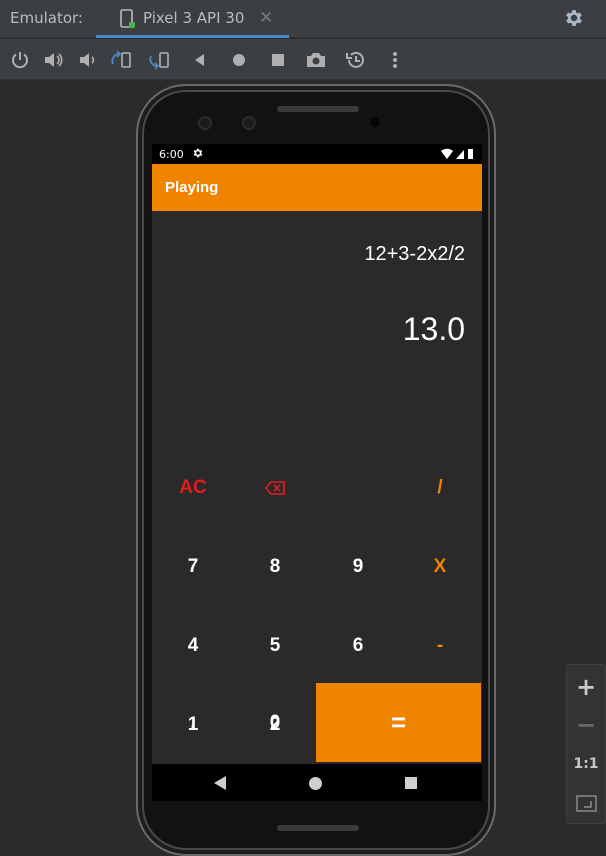  Describe the element at coordinates (193, 645) in the screenshot. I see `digit-4-button: 4` at that location.